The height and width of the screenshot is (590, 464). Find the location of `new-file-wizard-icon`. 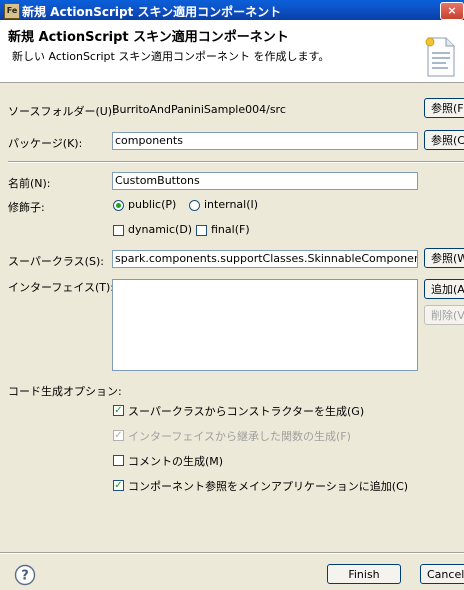

new-file-wizard-icon is located at coordinates (440, 57).